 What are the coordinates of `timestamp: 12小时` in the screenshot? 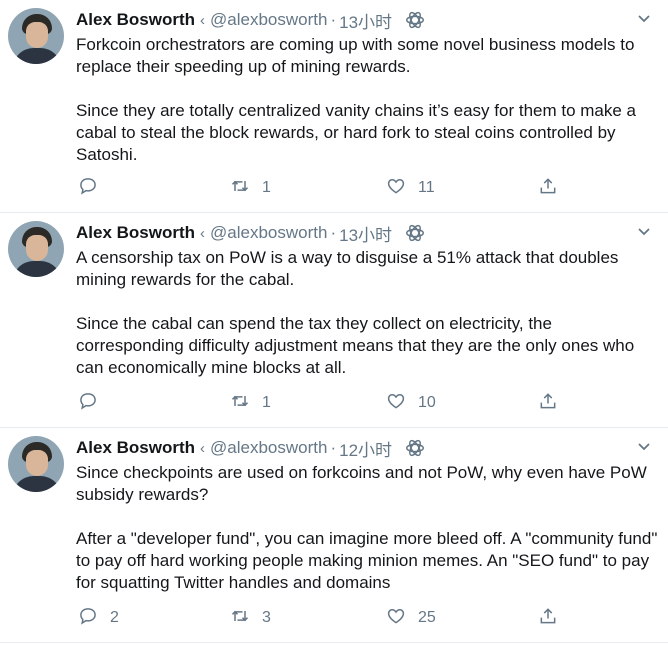 It's located at (365, 448).